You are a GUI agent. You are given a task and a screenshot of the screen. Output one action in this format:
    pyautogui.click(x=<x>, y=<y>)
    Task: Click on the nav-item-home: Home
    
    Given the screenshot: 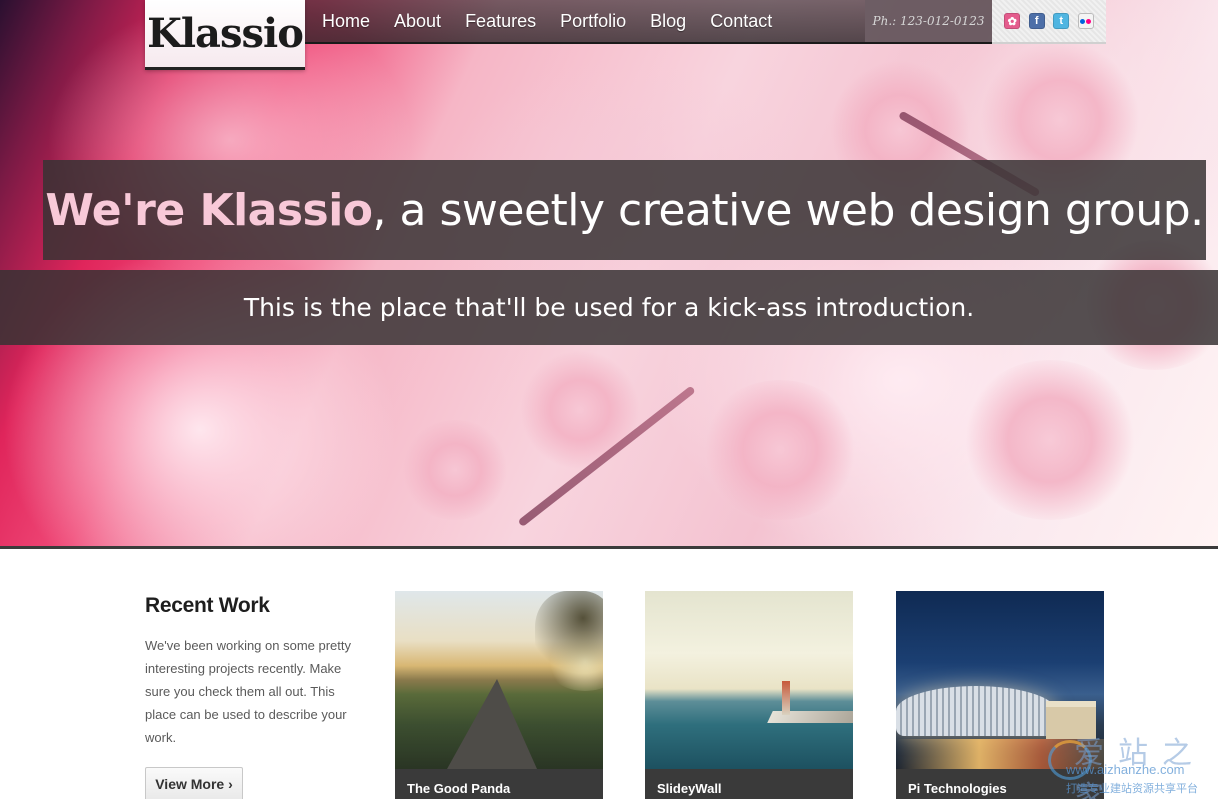 What is the action you would take?
    pyautogui.click(x=346, y=21)
    